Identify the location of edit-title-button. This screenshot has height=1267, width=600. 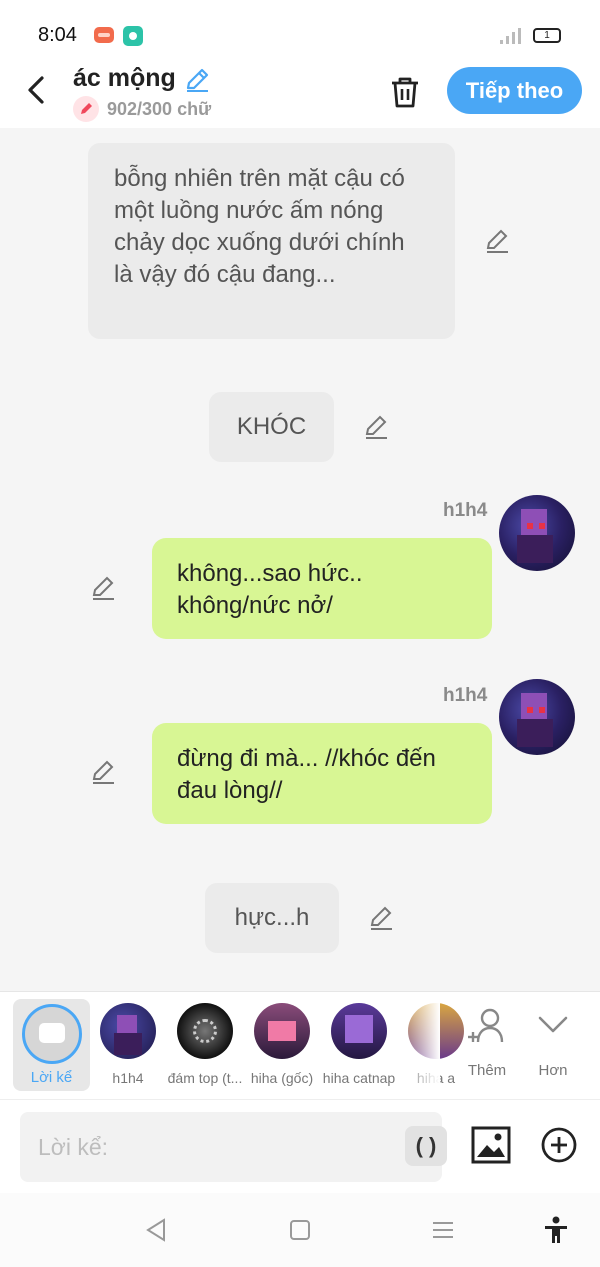
(197, 80).